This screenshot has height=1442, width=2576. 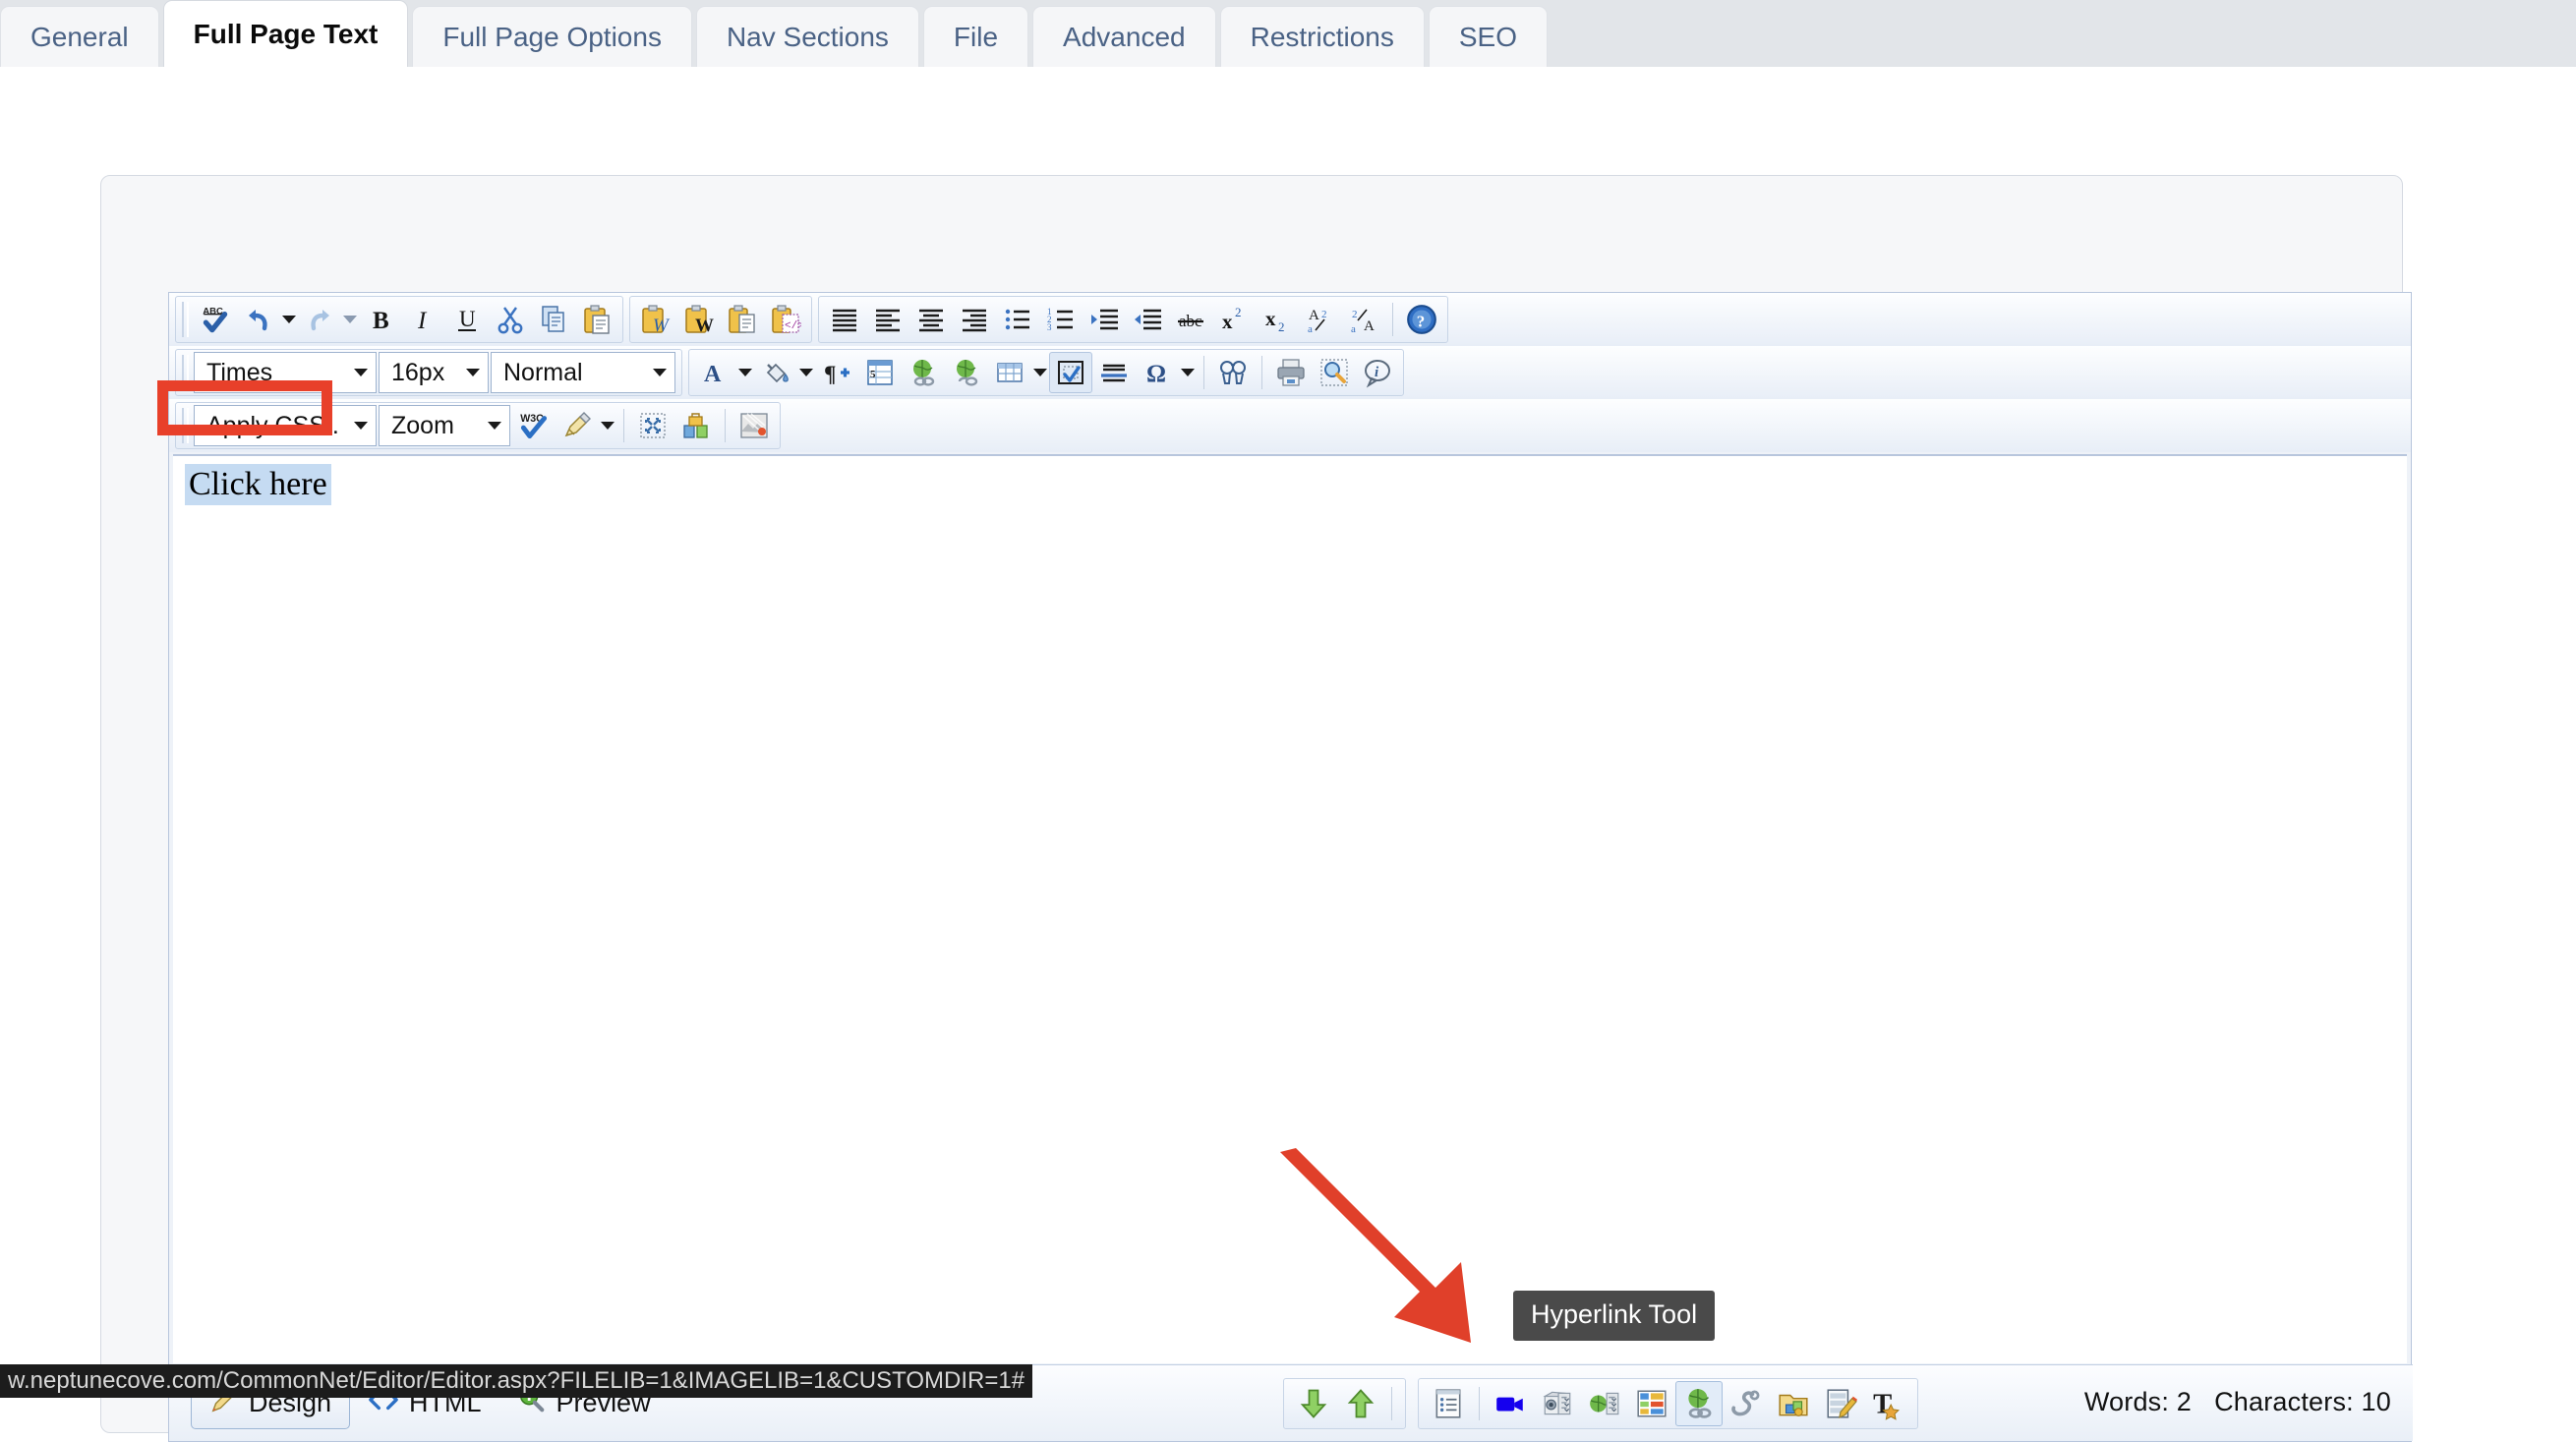 I want to click on media-gallery-button, so click(x=1651, y=1403).